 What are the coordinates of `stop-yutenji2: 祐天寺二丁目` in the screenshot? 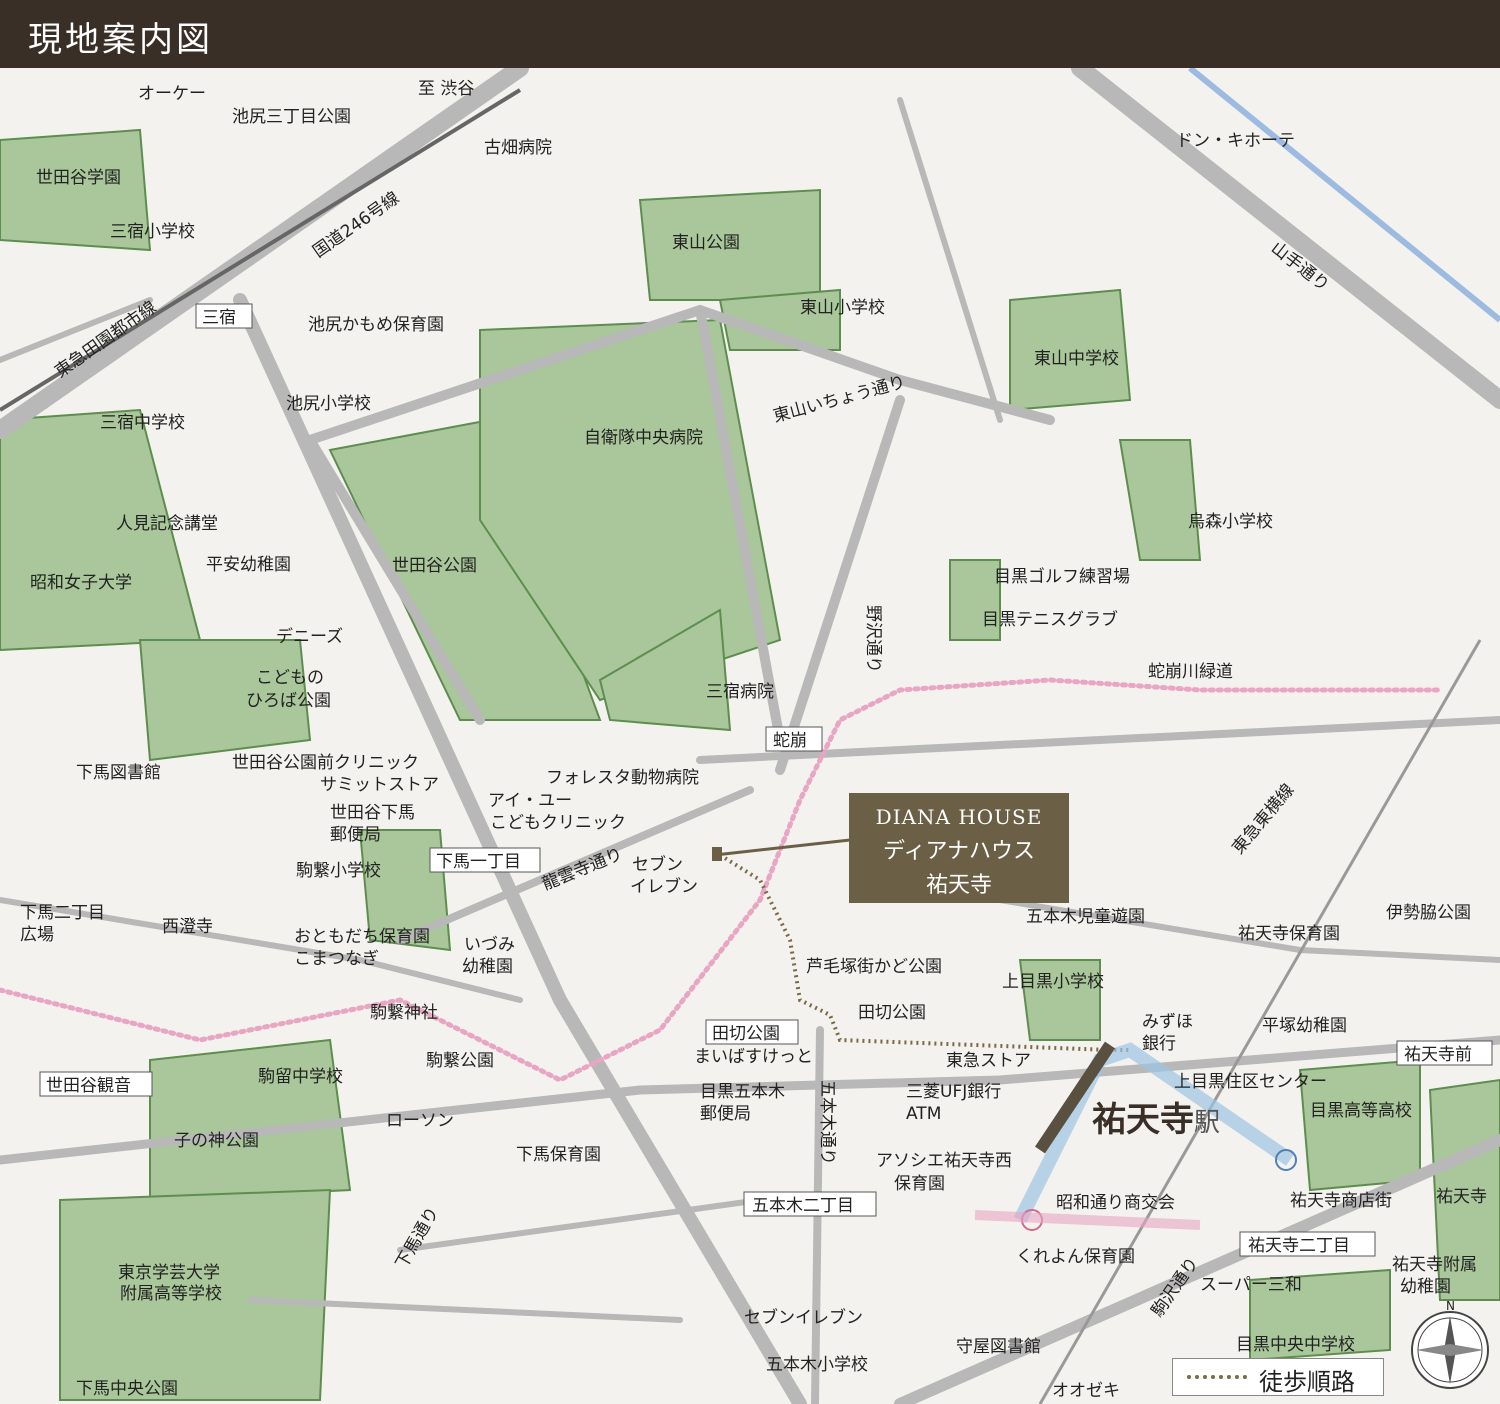 It's located at (1307, 1244).